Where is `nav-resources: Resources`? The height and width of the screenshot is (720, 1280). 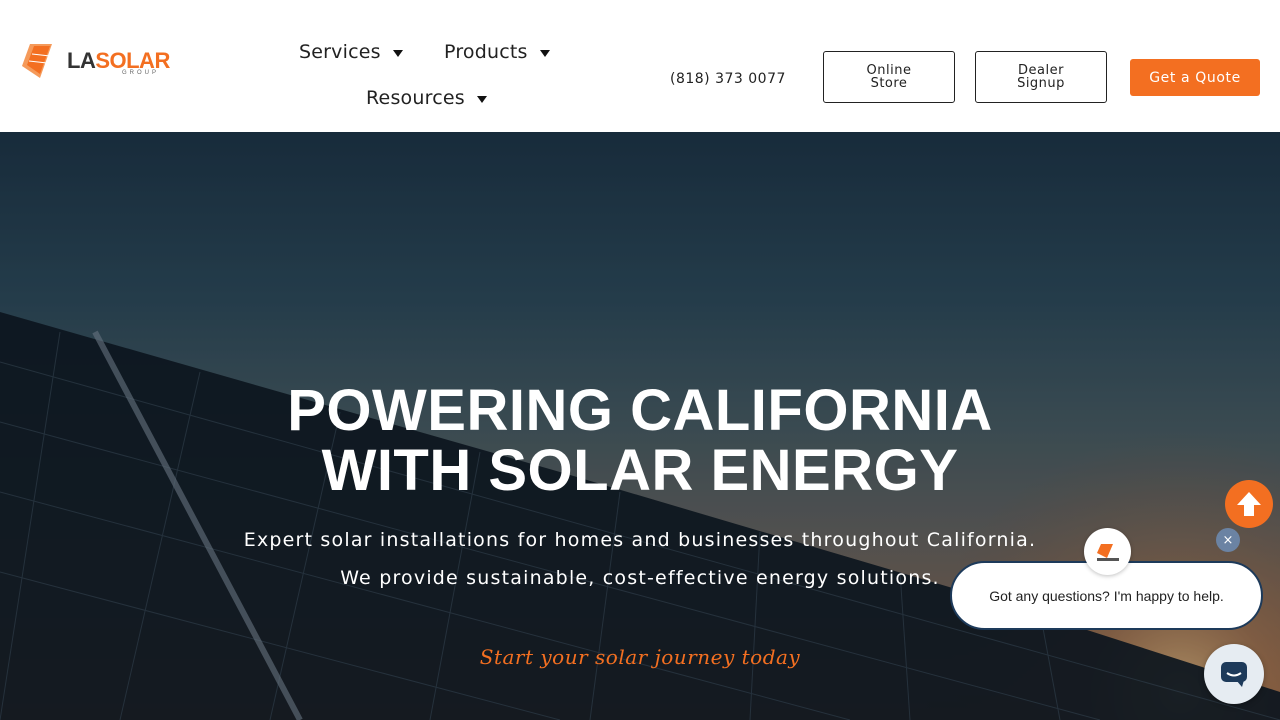
nav-resources: Resources is located at coordinates (426, 98).